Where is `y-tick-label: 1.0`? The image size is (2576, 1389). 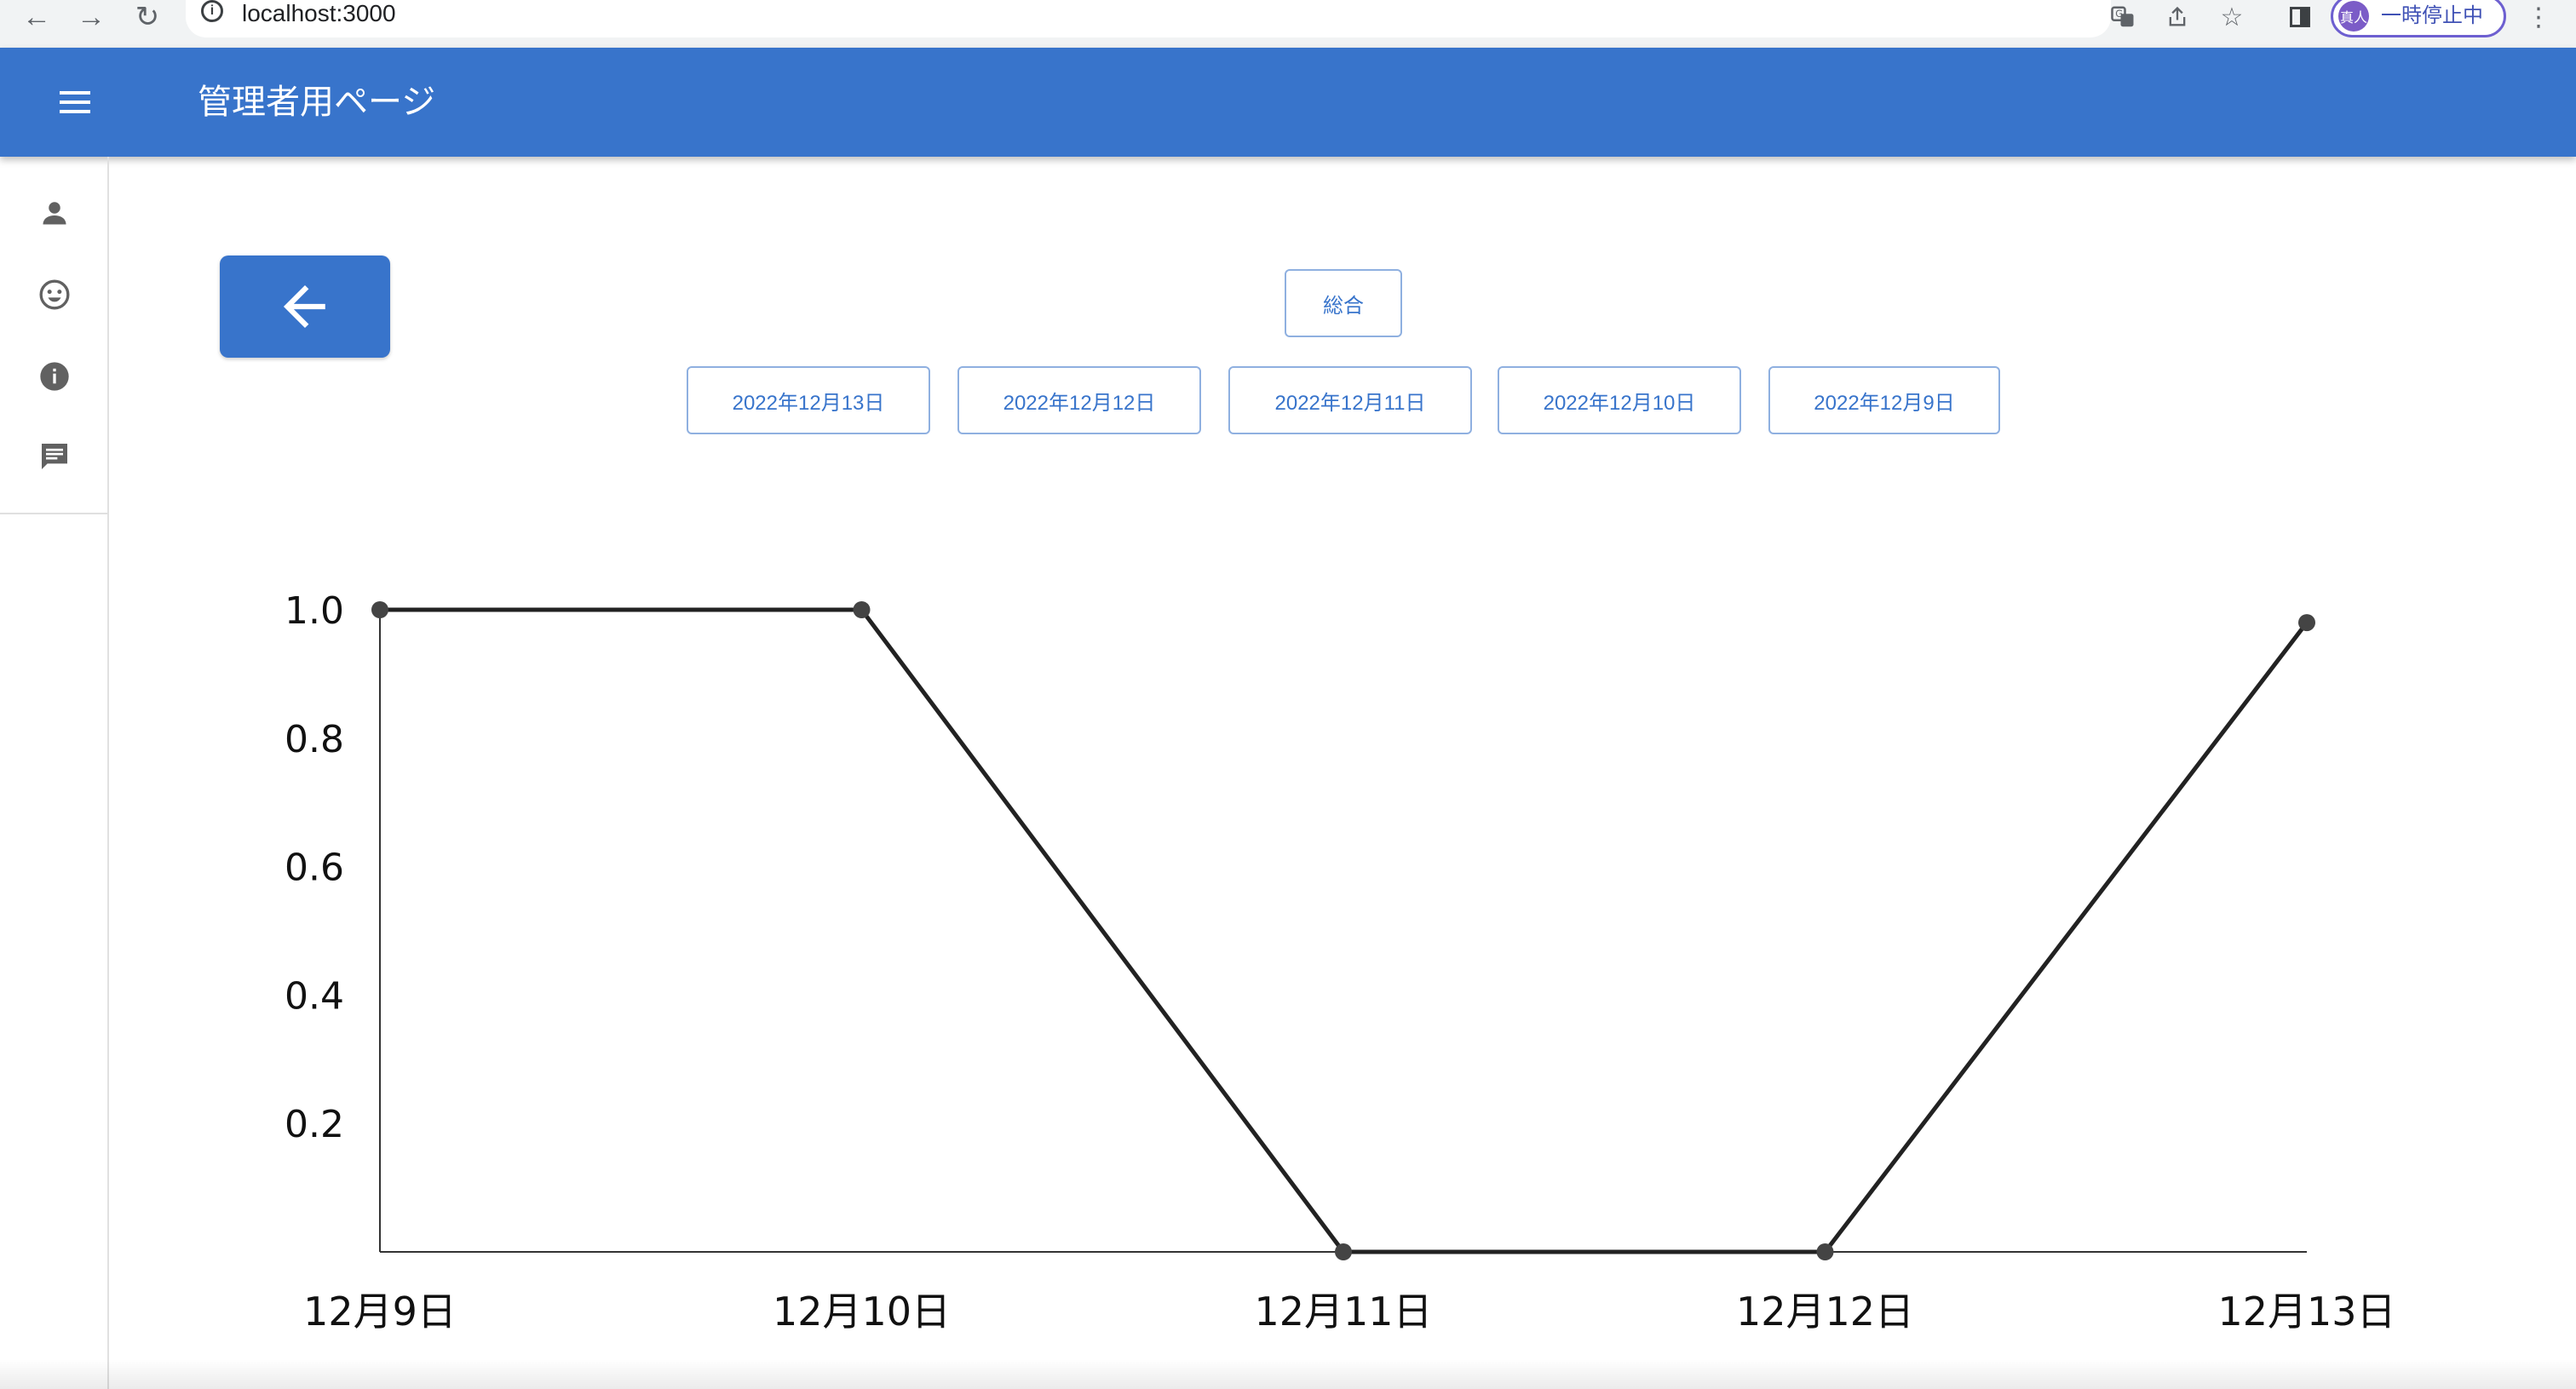 y-tick-label: 1.0 is located at coordinates (314, 611).